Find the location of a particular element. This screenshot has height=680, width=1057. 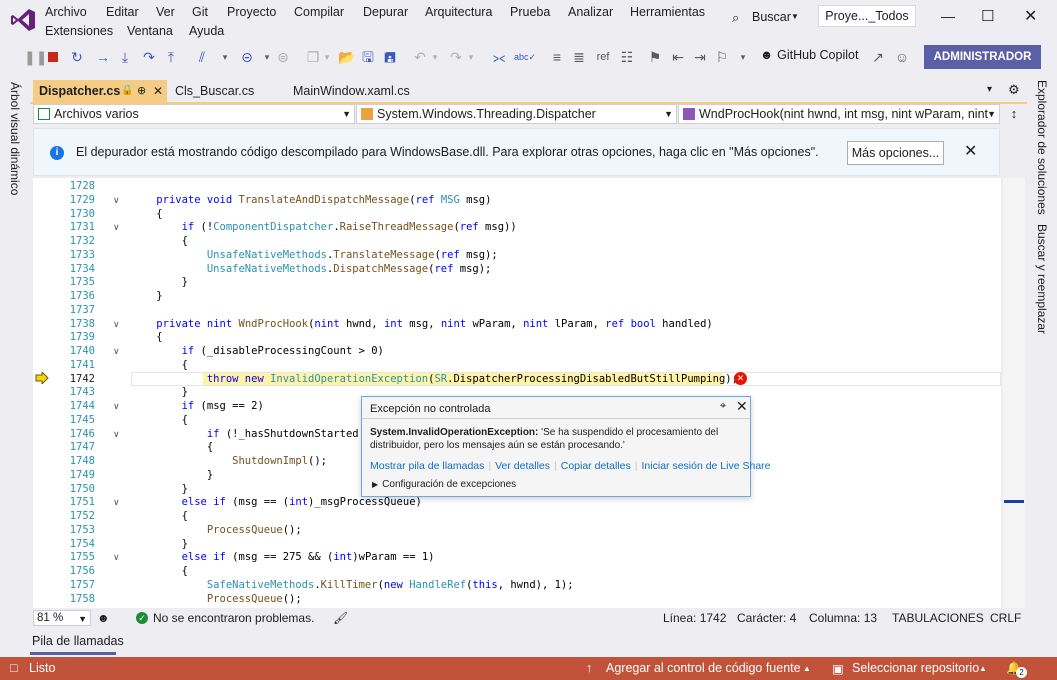

tab-cls-buscar: Cls_Buscar.cs is located at coordinates (228, 91).